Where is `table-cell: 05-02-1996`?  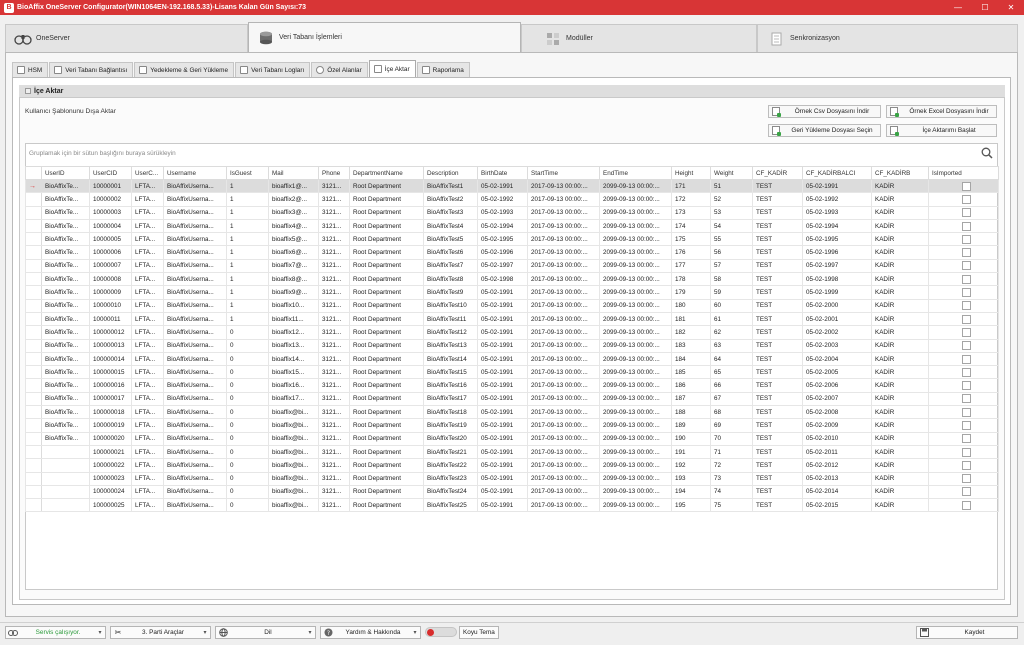
table-cell: 05-02-1996 is located at coordinates (837, 252).